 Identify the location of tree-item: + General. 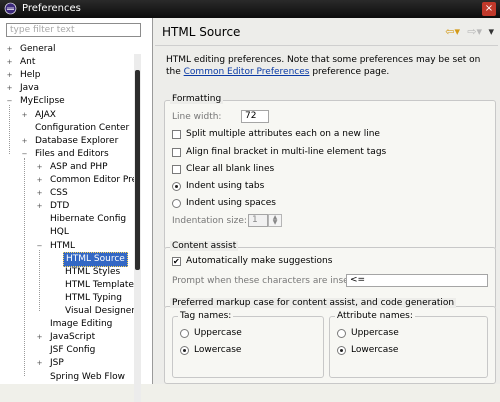
(67, 49).